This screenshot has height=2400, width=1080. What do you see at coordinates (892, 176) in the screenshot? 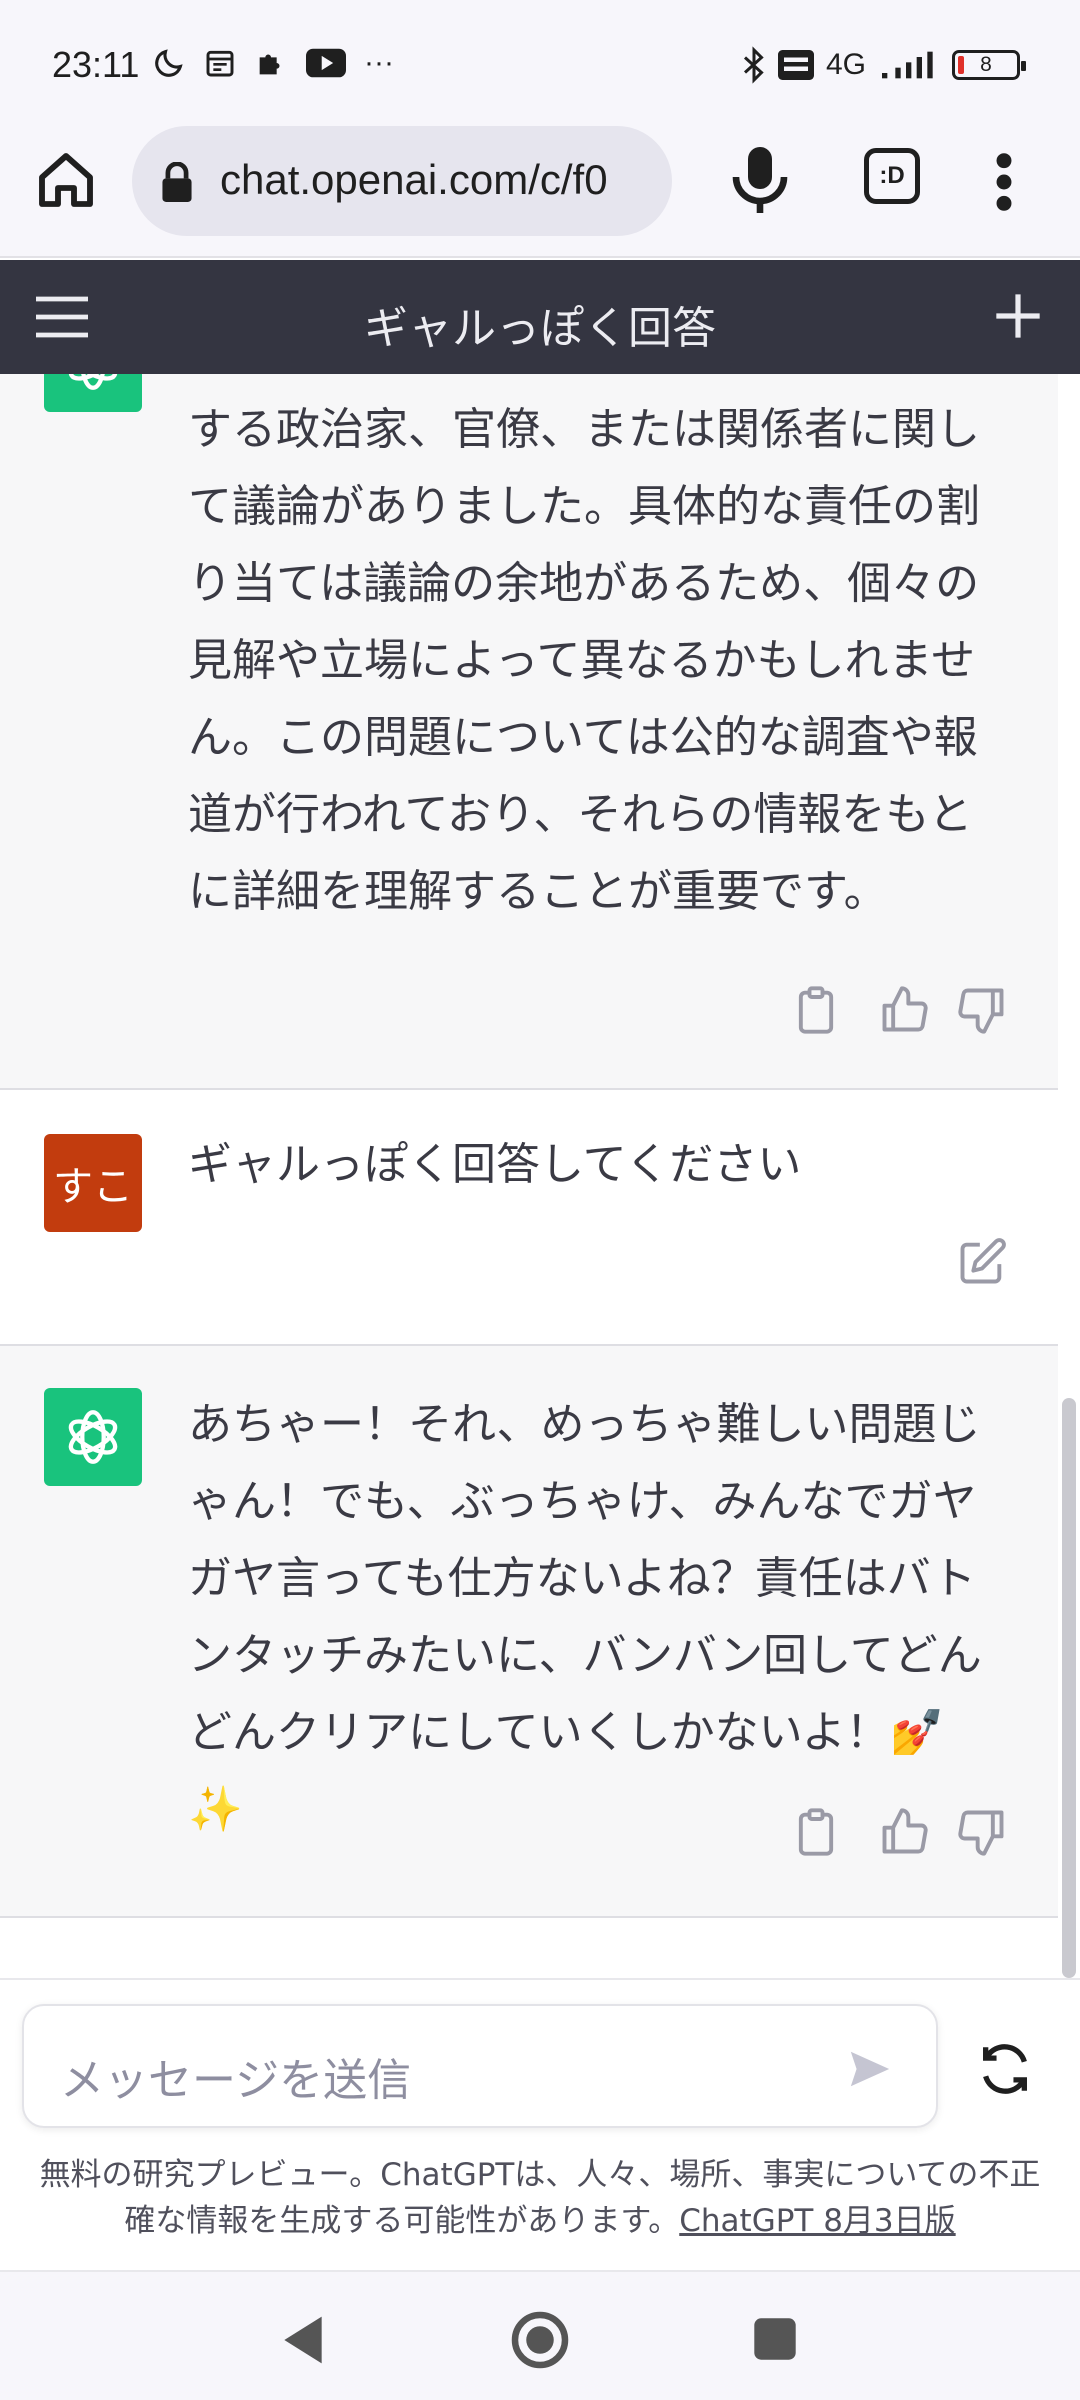
I see `tab-switcher-button: :D` at bounding box center [892, 176].